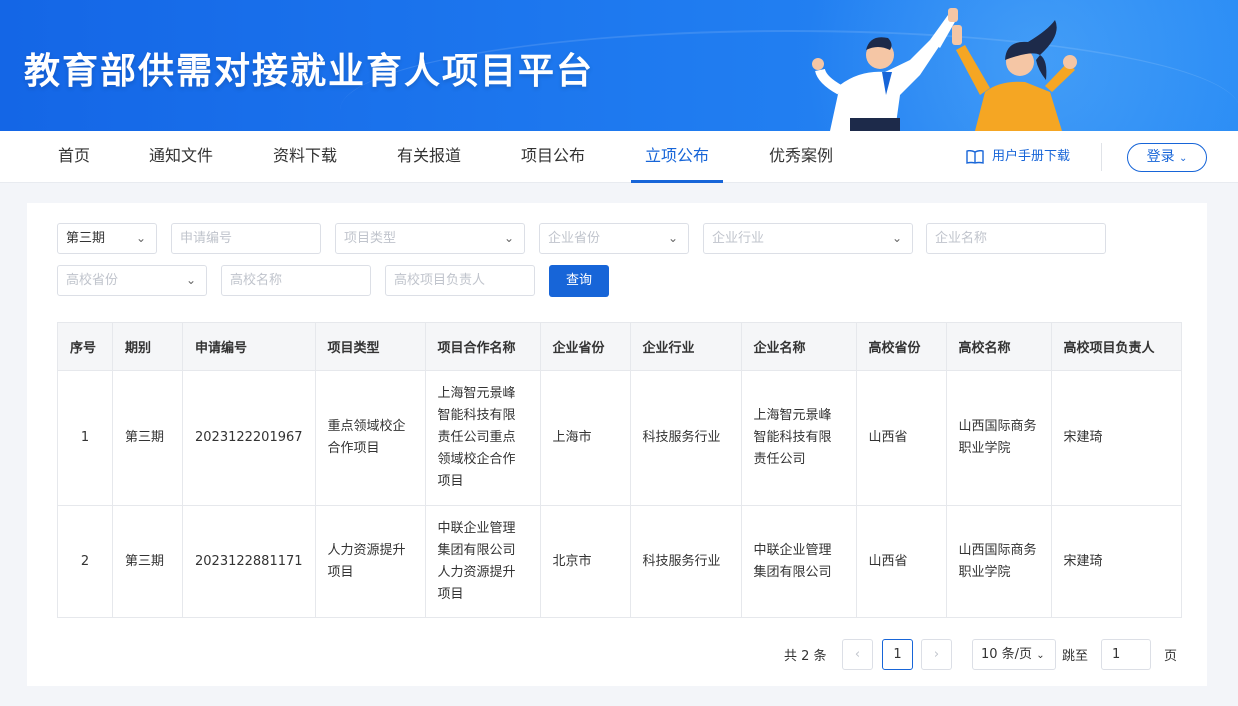 Image resolution: width=1238 pixels, height=706 pixels. I want to click on nav-item-cases: 优秀案例, so click(801, 157).